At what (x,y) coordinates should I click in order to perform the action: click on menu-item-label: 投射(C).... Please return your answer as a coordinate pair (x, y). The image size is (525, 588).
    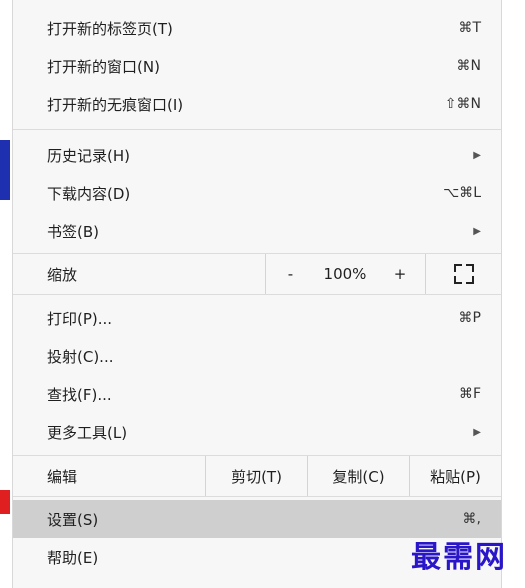
    Looking at the image, I should click on (80, 356).